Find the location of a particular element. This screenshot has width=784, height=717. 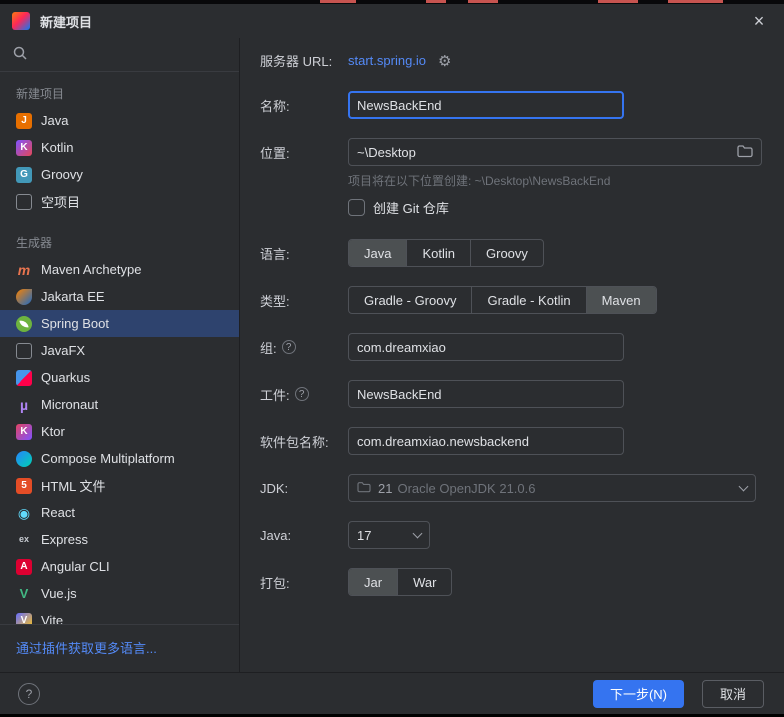

language-row: 语言: Java Kotlin Groovy is located at coordinates (511, 253).